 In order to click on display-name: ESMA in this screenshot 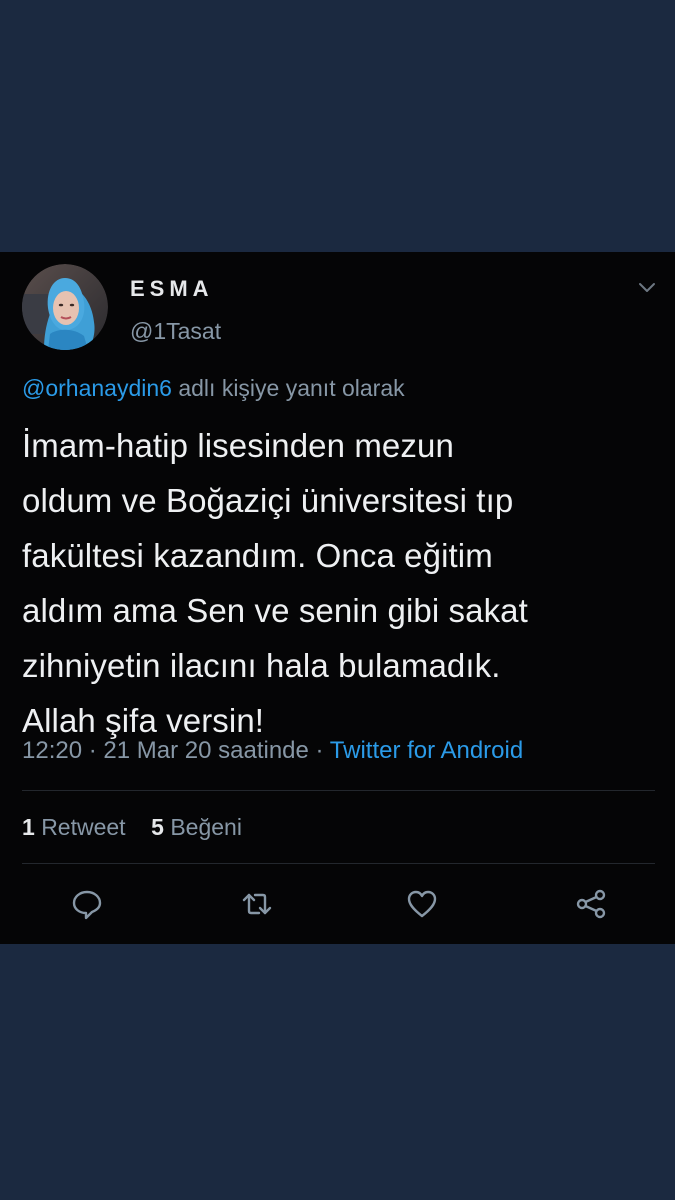, I will do `click(172, 289)`.